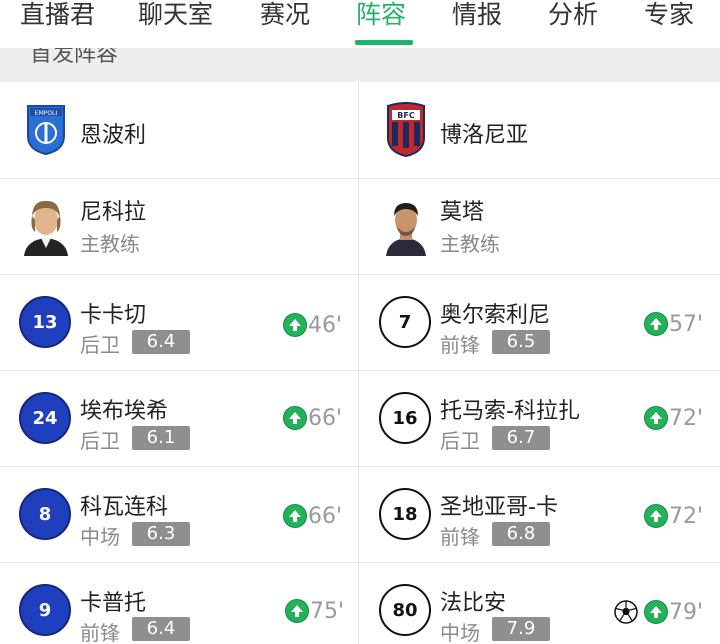  What do you see at coordinates (113, 603) in the screenshot?
I see `player-name: 卡普托` at bounding box center [113, 603].